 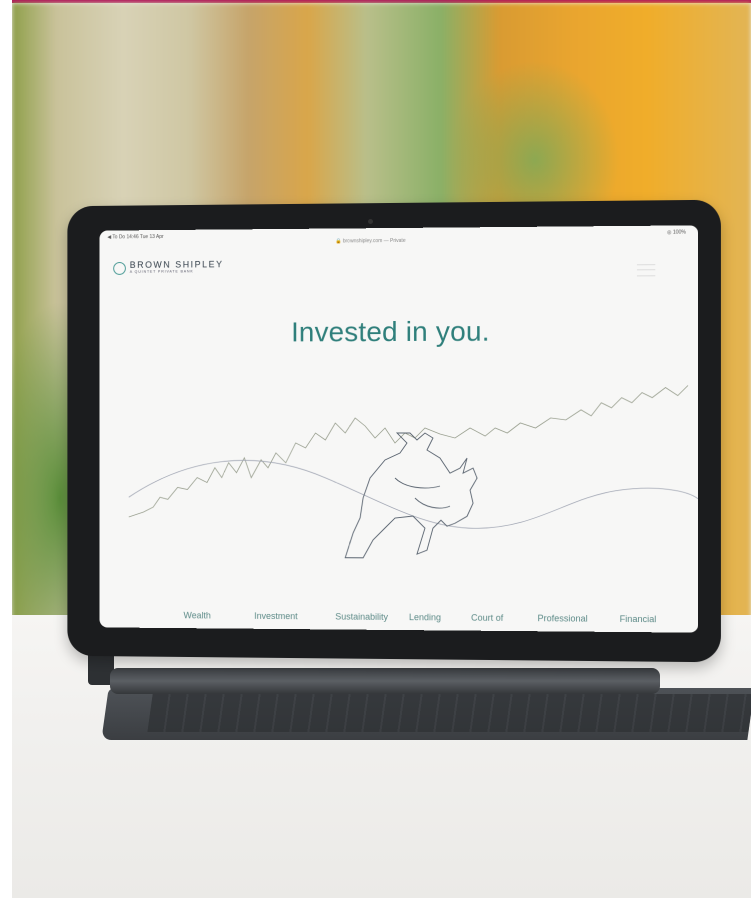 What do you see at coordinates (196, 615) in the screenshot?
I see `nav-item-wealth: Wealth` at bounding box center [196, 615].